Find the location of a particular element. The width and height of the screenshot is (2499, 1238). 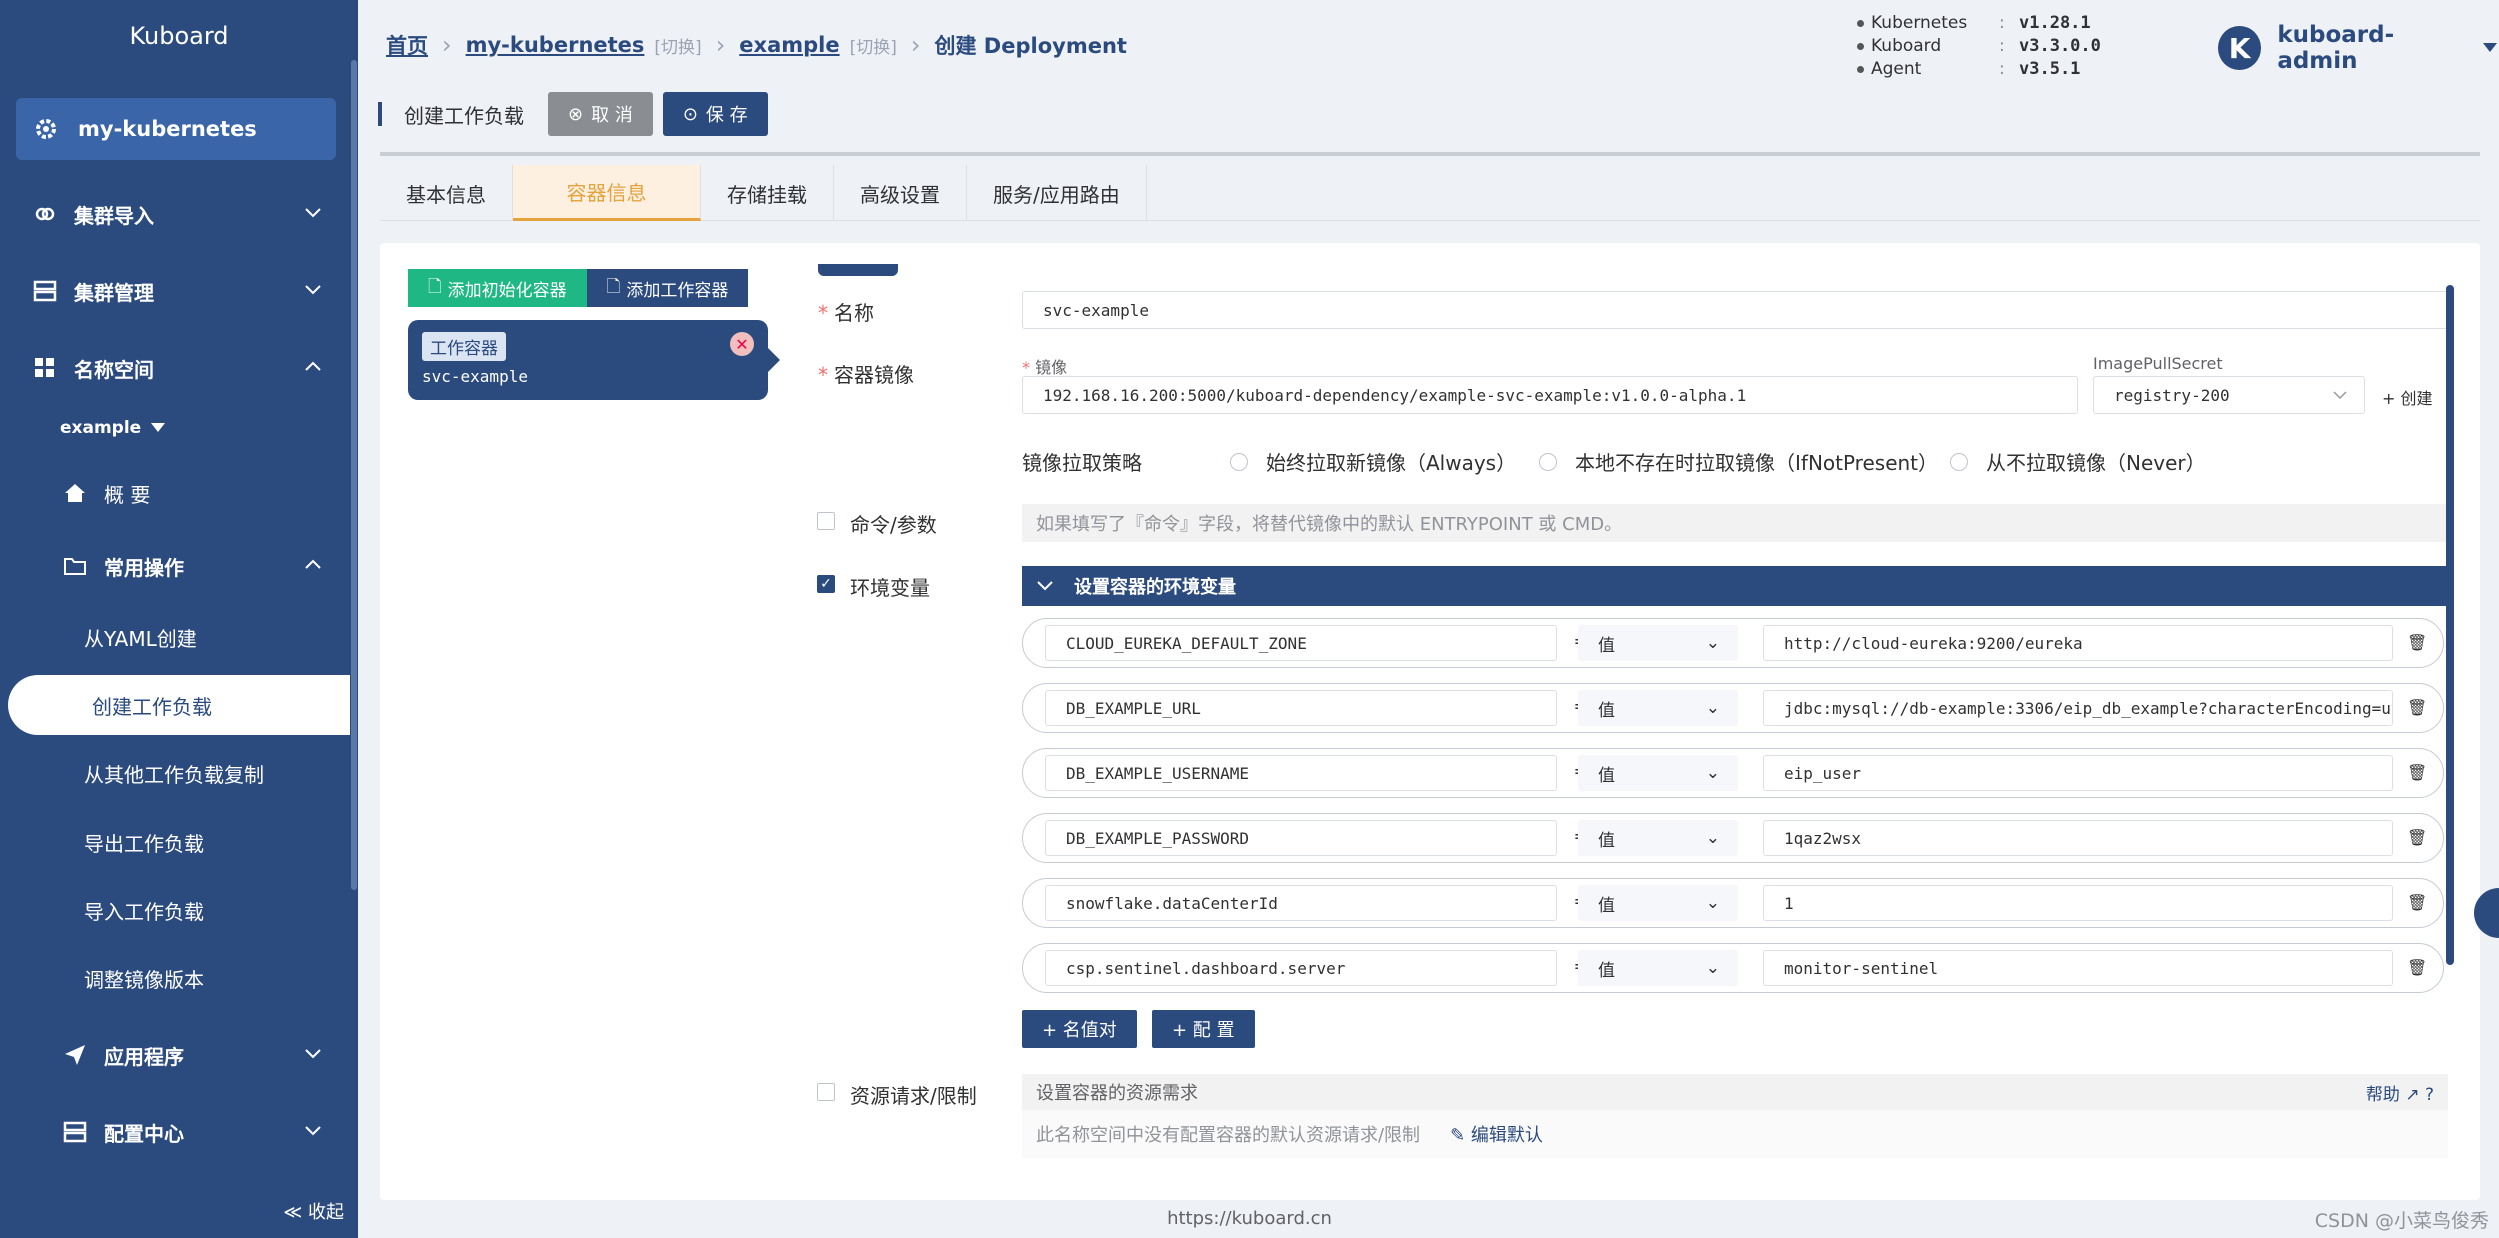

sidebar-item-config: 配置中心 is located at coordinates (179, 1132).